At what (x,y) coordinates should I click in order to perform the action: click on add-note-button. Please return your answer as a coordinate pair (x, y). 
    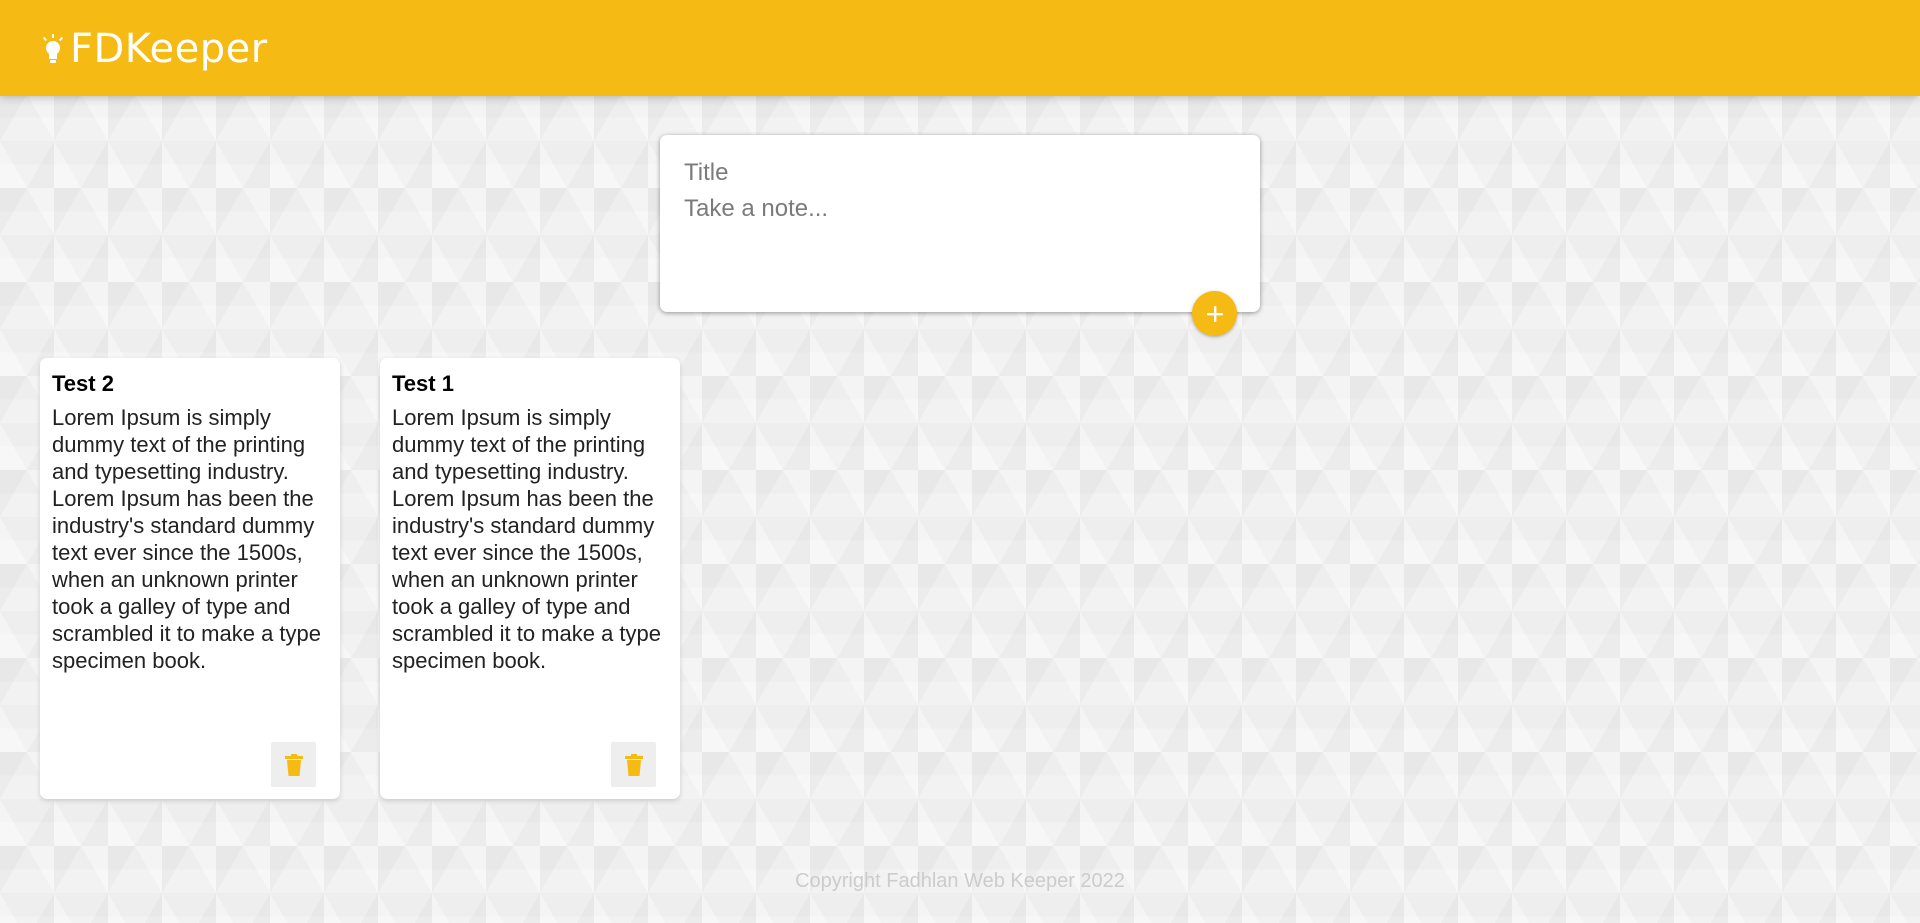
    Looking at the image, I should click on (1214, 313).